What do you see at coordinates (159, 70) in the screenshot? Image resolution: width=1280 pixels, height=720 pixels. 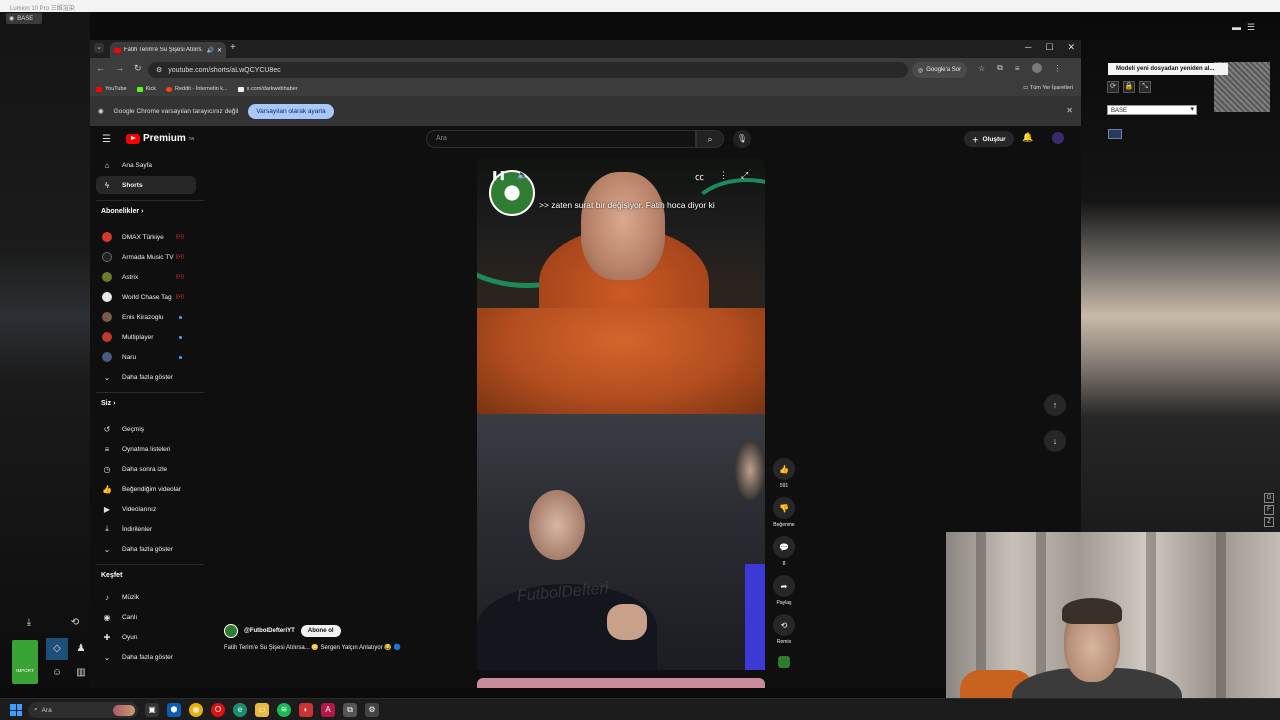 I see `site-info-icon: ⚙` at bounding box center [159, 70].